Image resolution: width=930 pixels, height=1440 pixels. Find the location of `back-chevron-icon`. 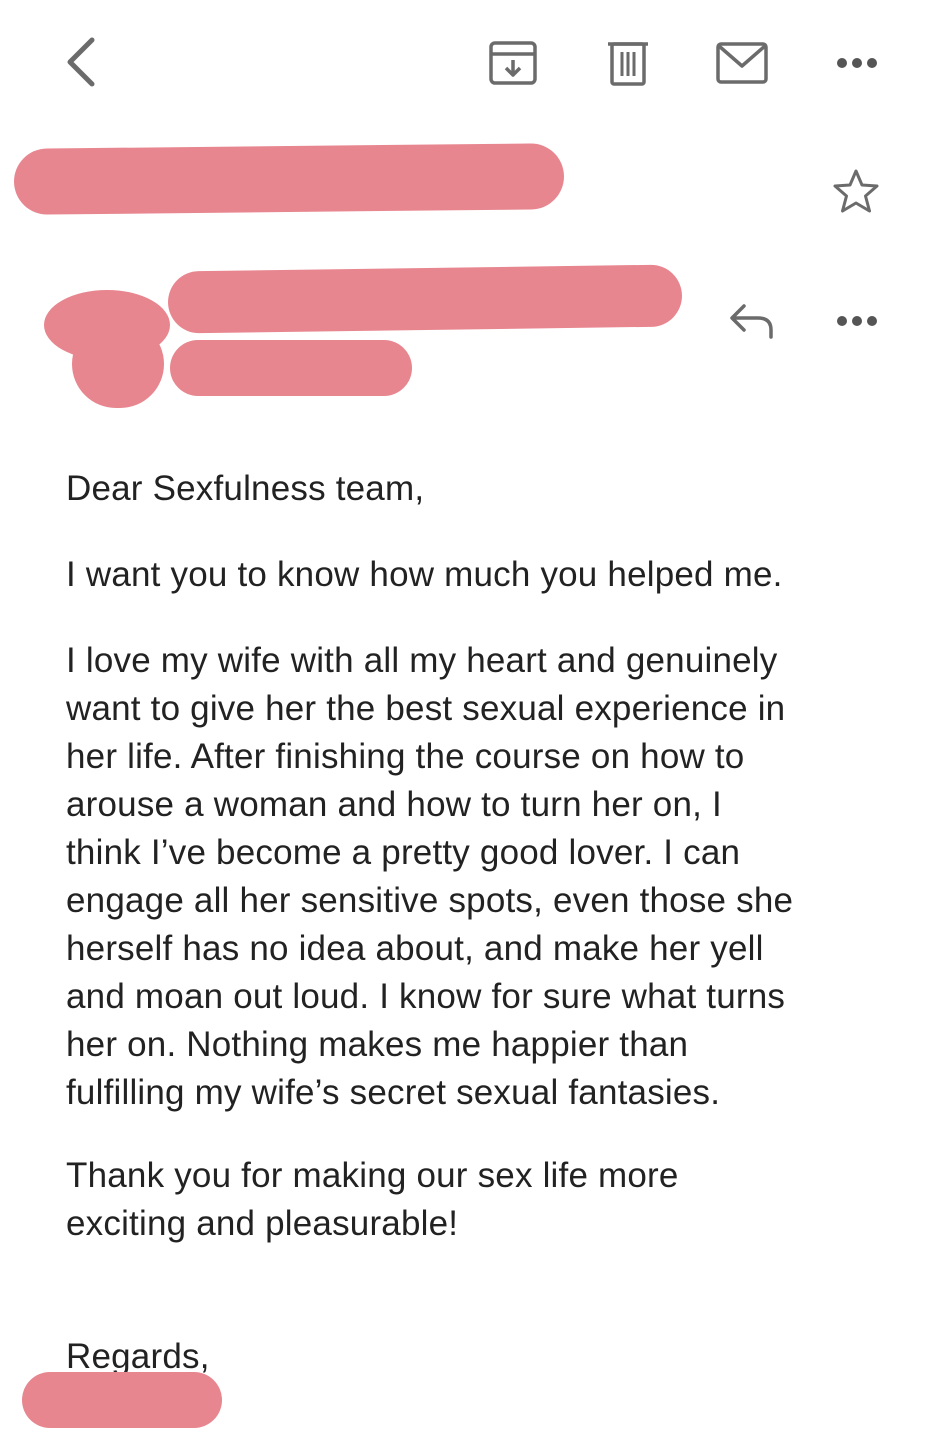

back-chevron-icon is located at coordinates (80, 62).